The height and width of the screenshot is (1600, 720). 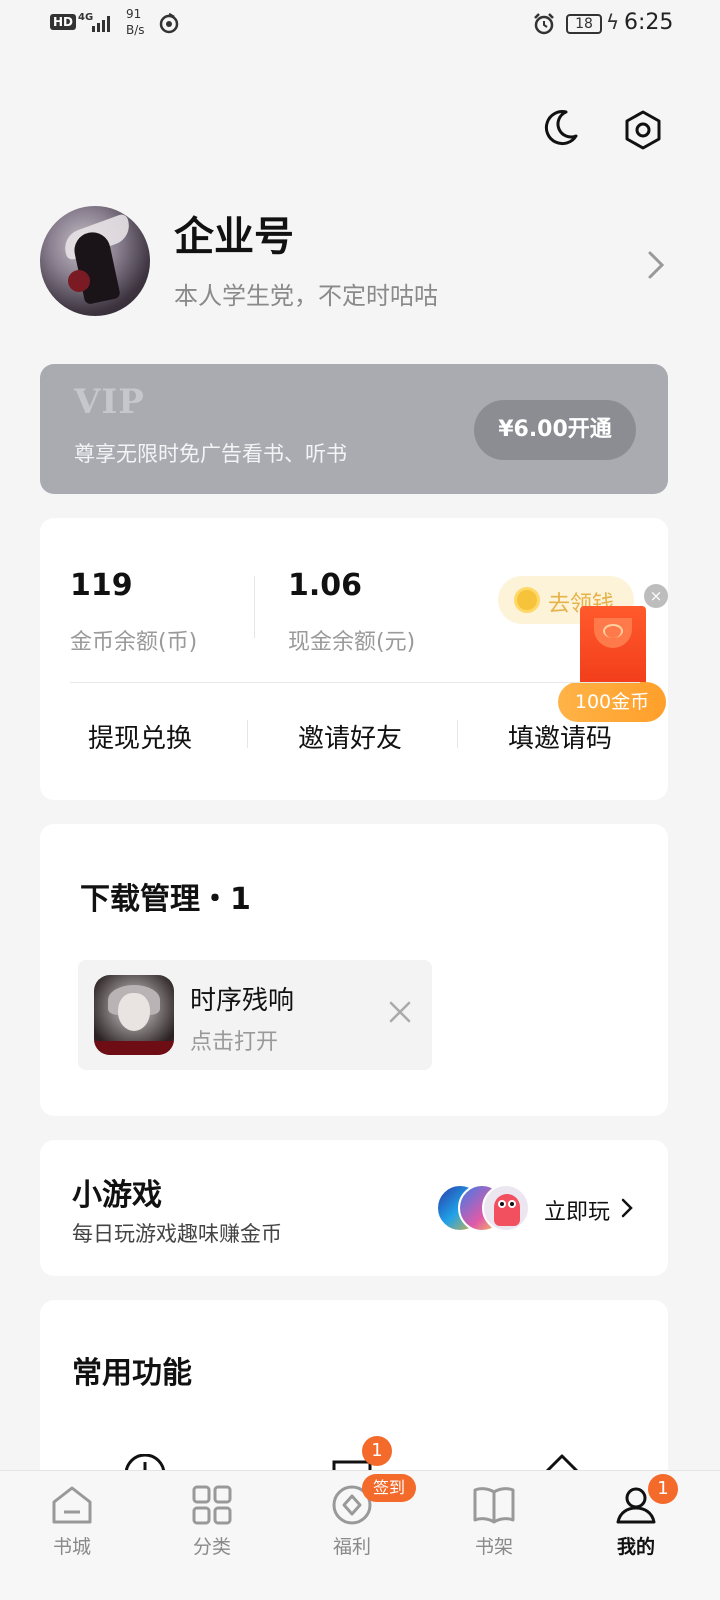 What do you see at coordinates (212, 1505) in the screenshot?
I see `grid-icon` at bounding box center [212, 1505].